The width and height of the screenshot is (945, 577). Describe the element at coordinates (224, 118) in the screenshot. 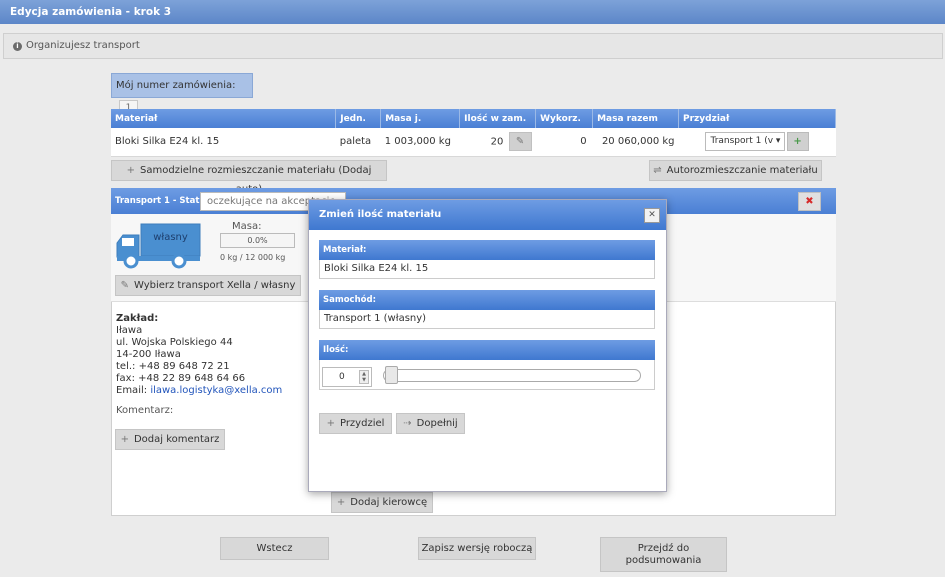

I see `col-material: Materiał` at that location.